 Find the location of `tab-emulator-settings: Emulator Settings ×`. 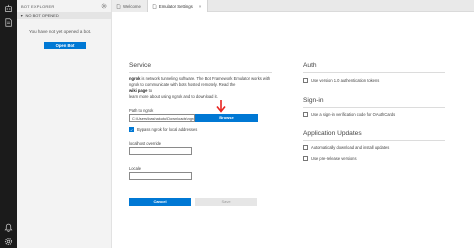

tab-emulator-settings: Emulator Settings × is located at coordinates (178, 6).